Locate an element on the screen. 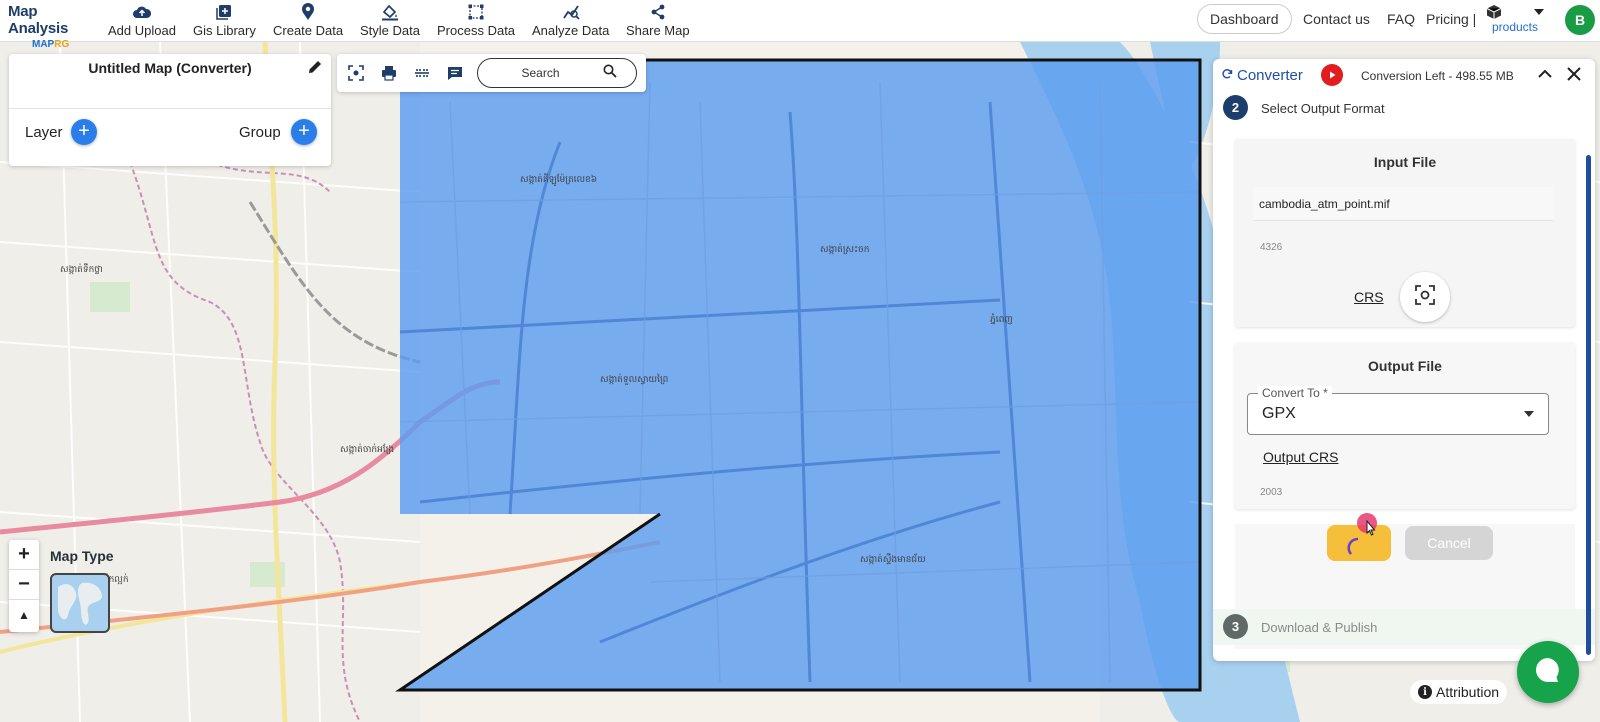 The height and width of the screenshot is (722, 1600). converter-title: Converter is located at coordinates (1262, 75).